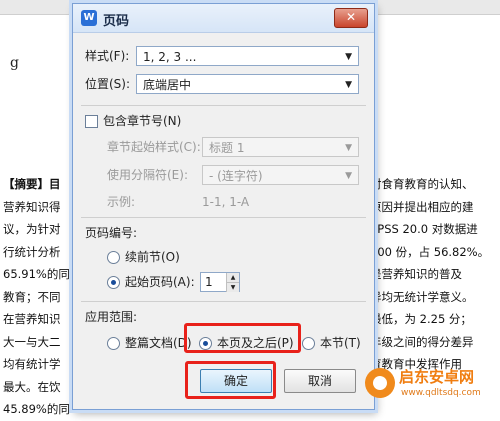 Image resolution: width=500 pixels, height=421 pixels. Describe the element at coordinates (108, 84) in the screenshot. I see `position-label: 位置(S):` at that location.